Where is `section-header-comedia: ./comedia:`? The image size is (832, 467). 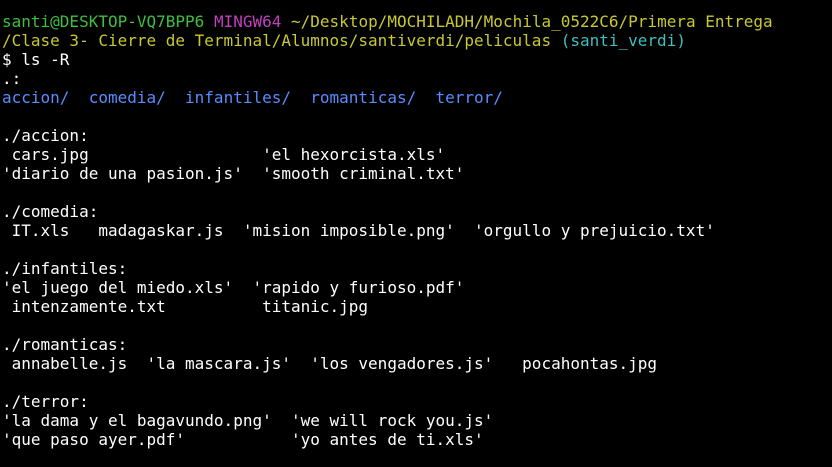 section-header-comedia: ./comedia: is located at coordinates (50, 211).